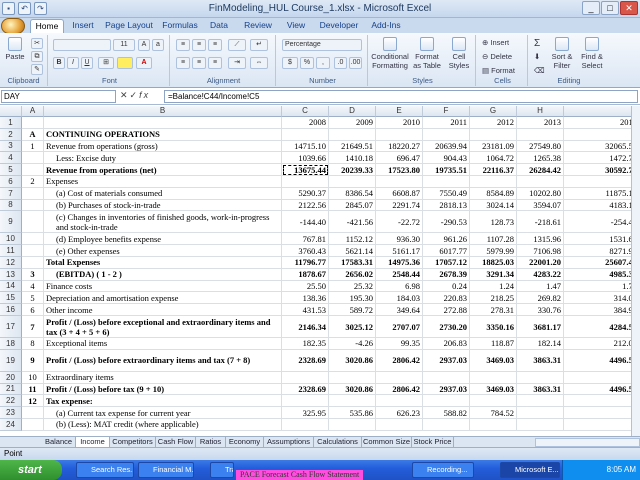 The image size is (640, 480). Describe the element at coordinates (352, 111) in the screenshot. I see `column-header-d: D` at that location.